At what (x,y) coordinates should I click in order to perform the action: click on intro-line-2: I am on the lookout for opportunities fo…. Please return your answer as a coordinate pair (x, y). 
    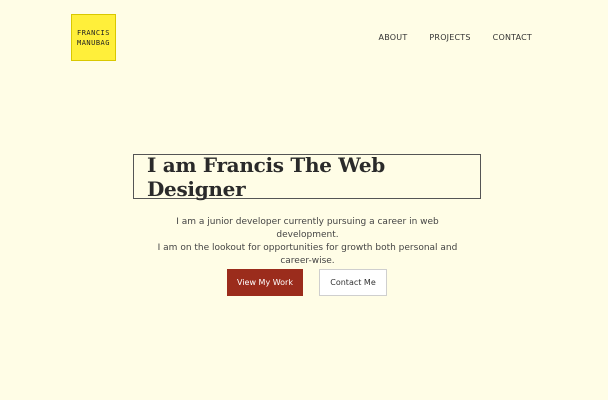
    Looking at the image, I should click on (307, 248).